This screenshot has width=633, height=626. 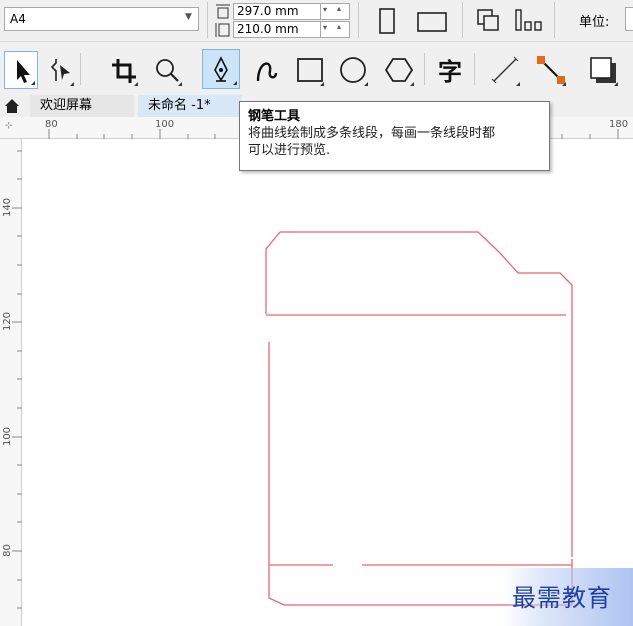 What do you see at coordinates (273, 272) in the screenshot?
I see `outline-top-left-path` at bounding box center [273, 272].